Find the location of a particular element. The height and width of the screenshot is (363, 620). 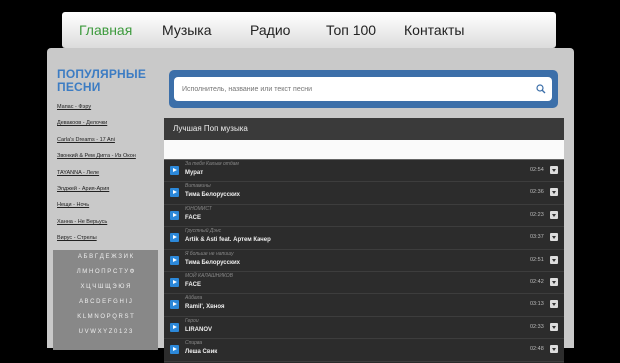

track-row: МОЙ КАЛАШНИКОВ FACE 02:42 is located at coordinates (364, 283).